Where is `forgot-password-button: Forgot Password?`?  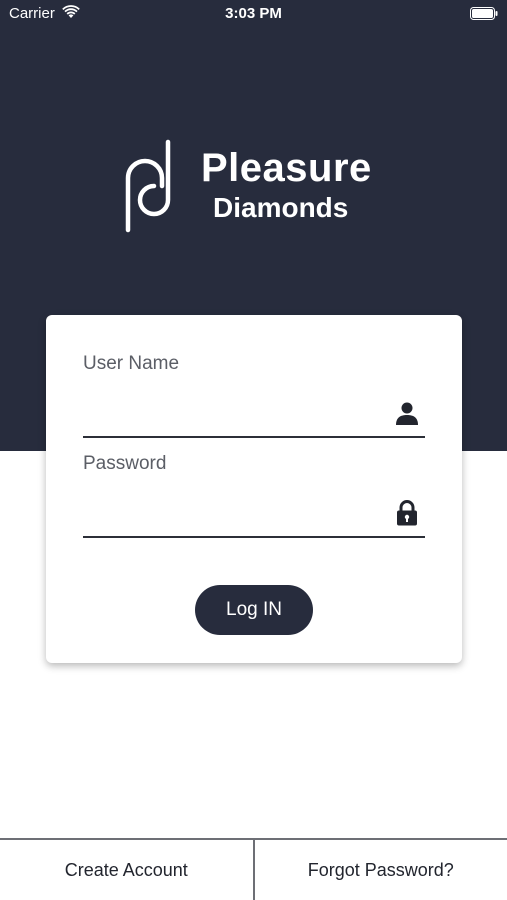
forgot-password-button: Forgot Password? is located at coordinates (380, 870).